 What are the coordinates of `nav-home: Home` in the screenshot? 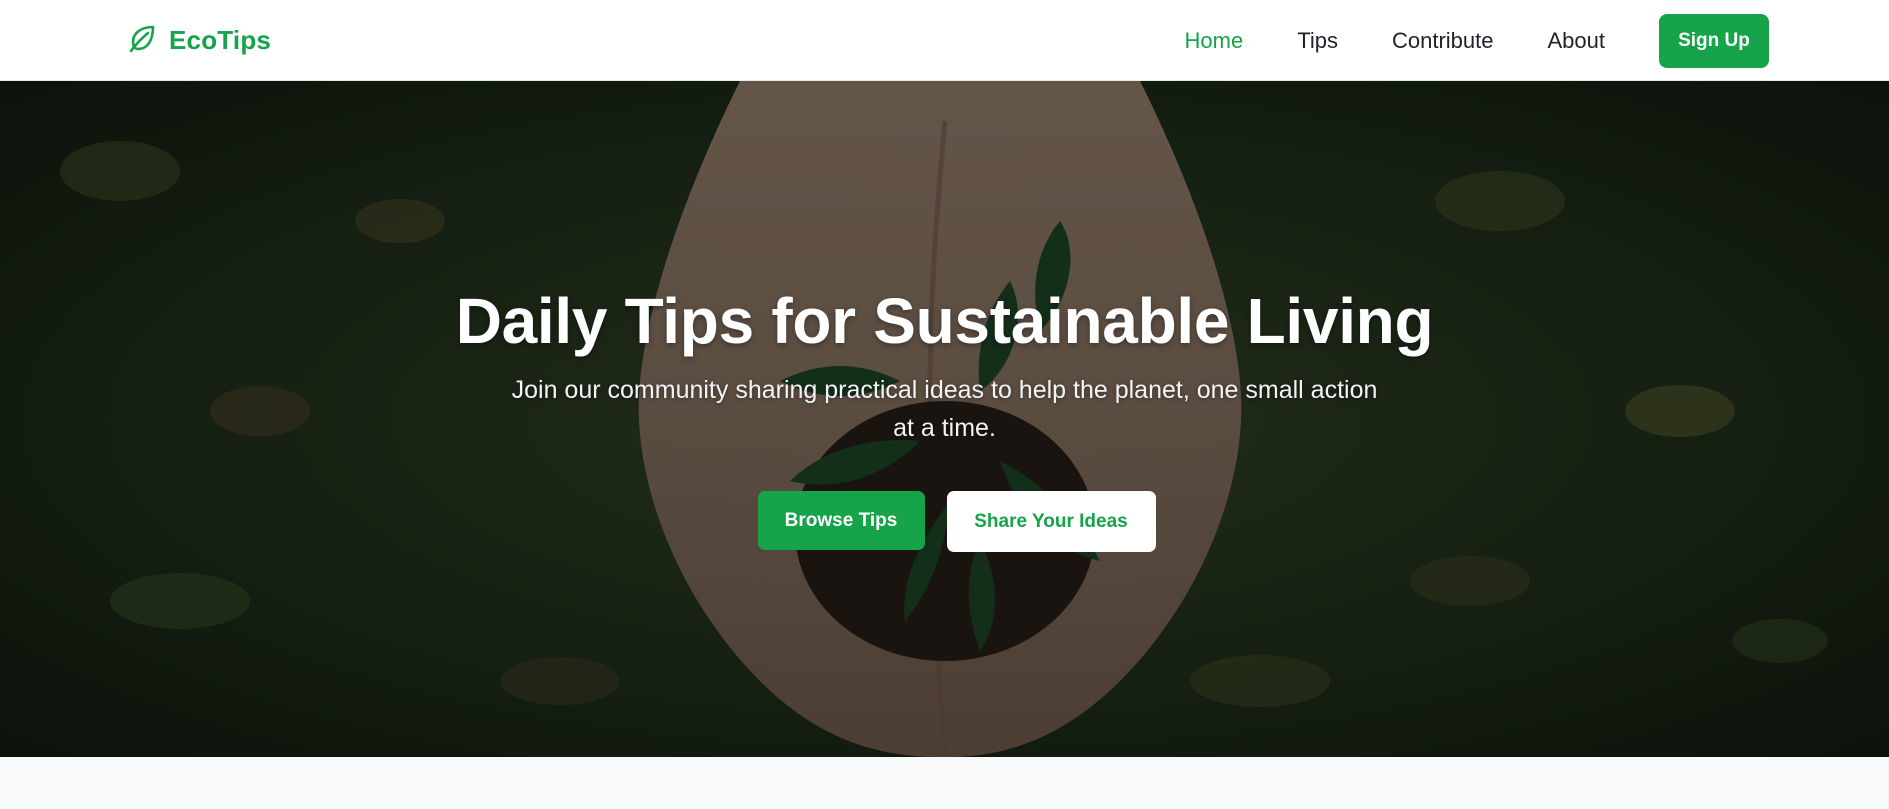 It's located at (1214, 41).